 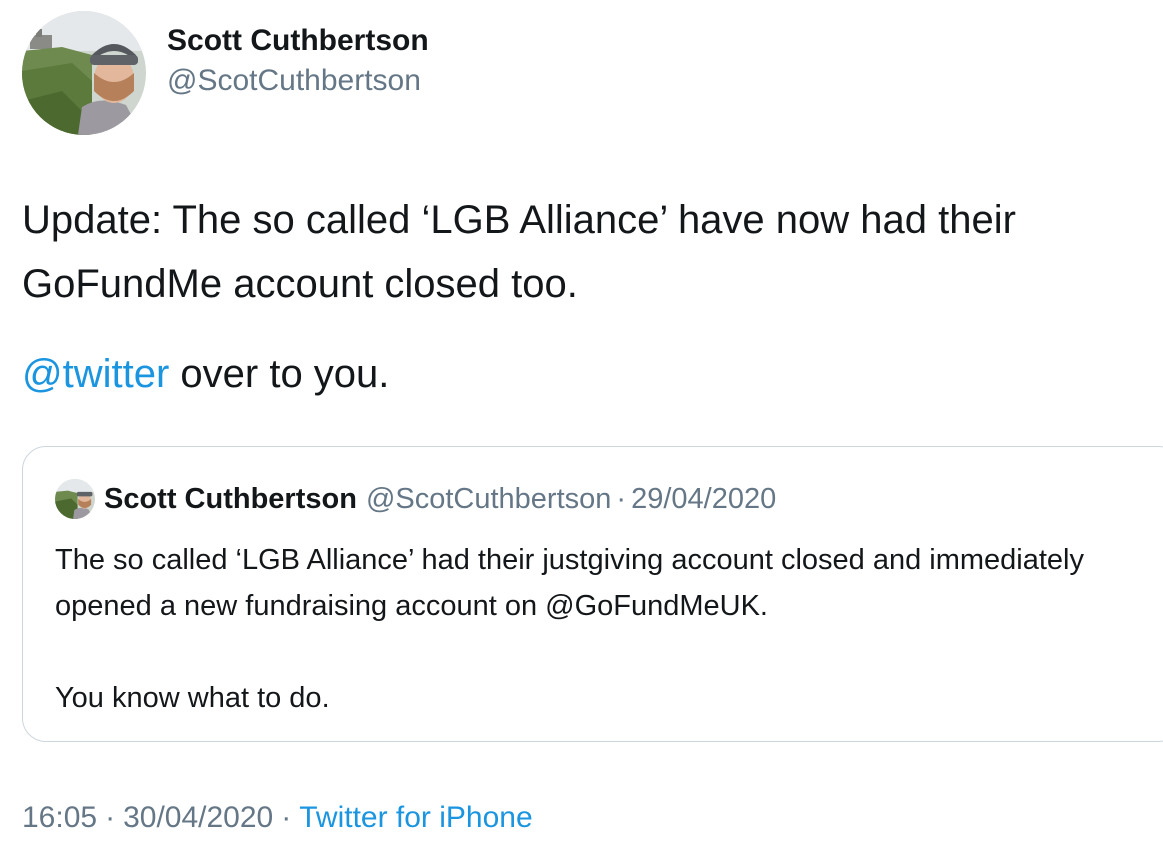 What do you see at coordinates (198, 817) in the screenshot?
I see `tweet-date: 30/04/2020` at bounding box center [198, 817].